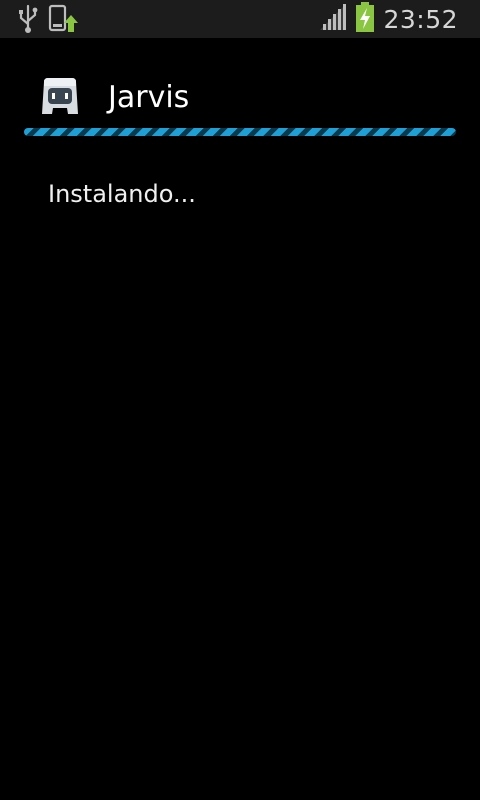 This screenshot has width=480, height=800. I want to click on status-bar: 23:52, so click(240, 19).